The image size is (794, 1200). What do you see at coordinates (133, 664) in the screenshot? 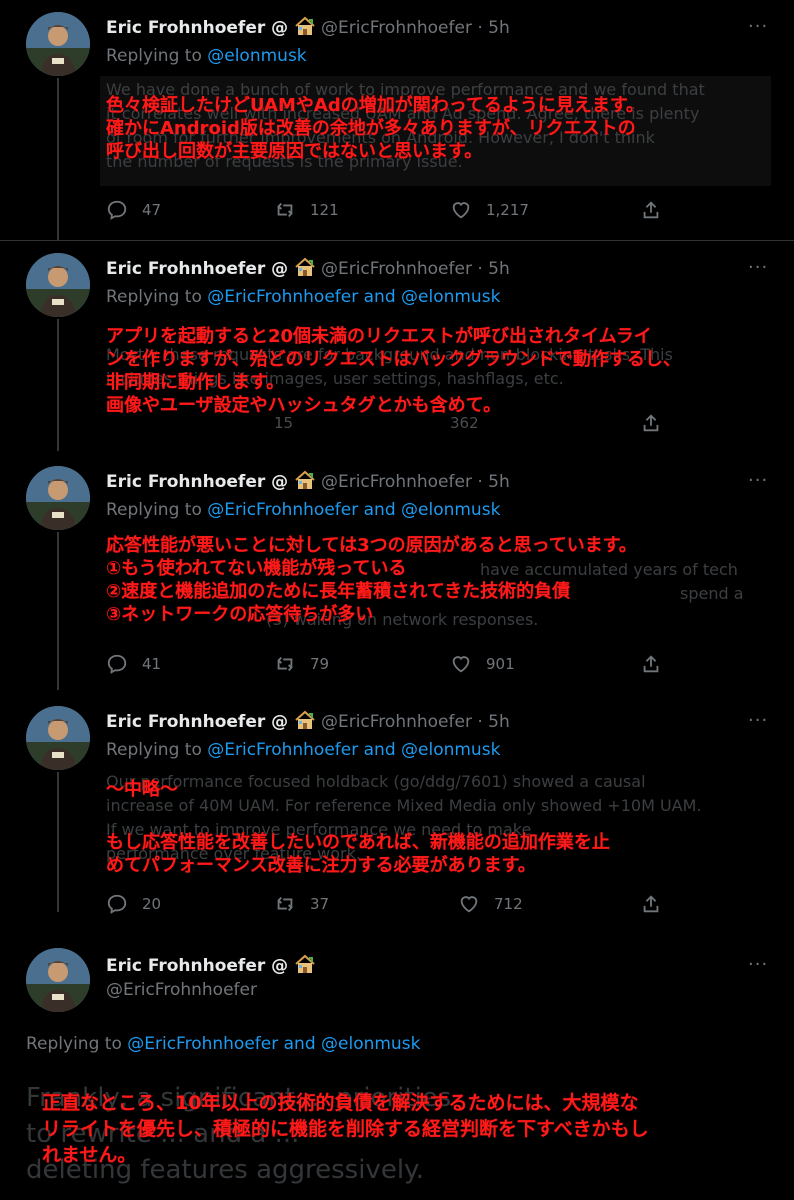
I see `reply-button: 41` at bounding box center [133, 664].